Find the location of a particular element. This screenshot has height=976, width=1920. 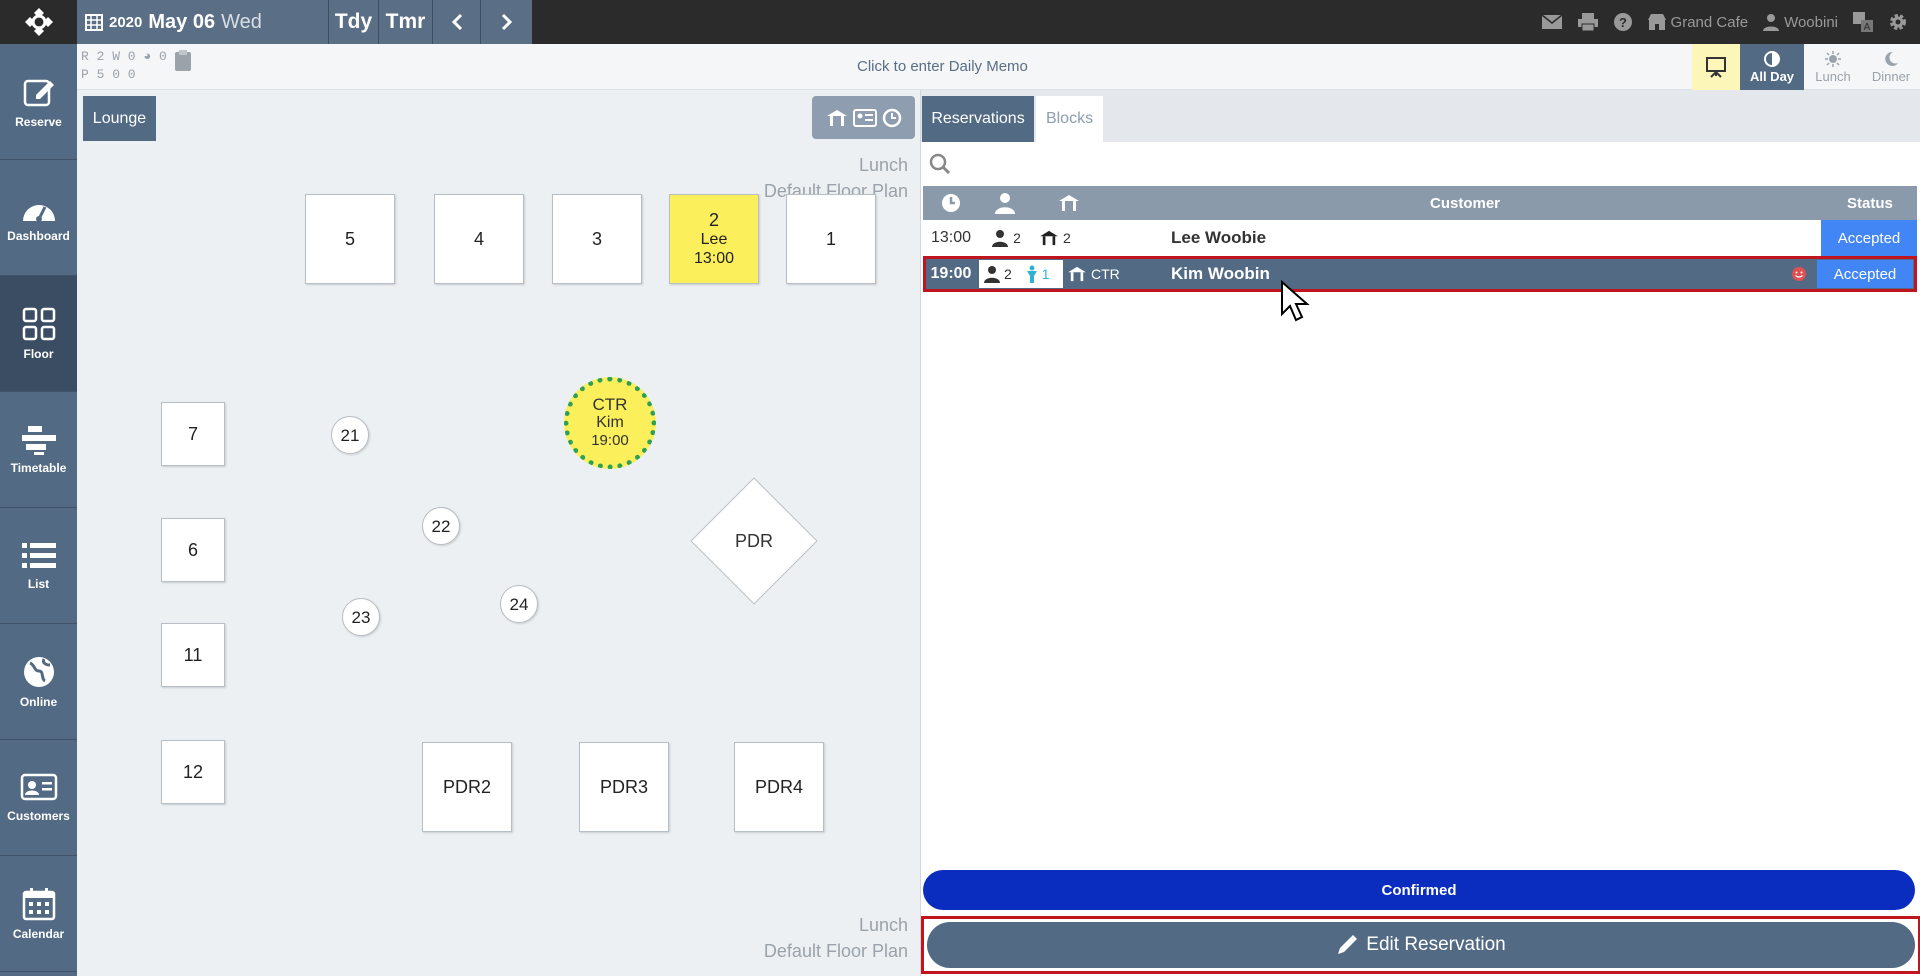

sidebar-item-online: Online is located at coordinates (38, 682).